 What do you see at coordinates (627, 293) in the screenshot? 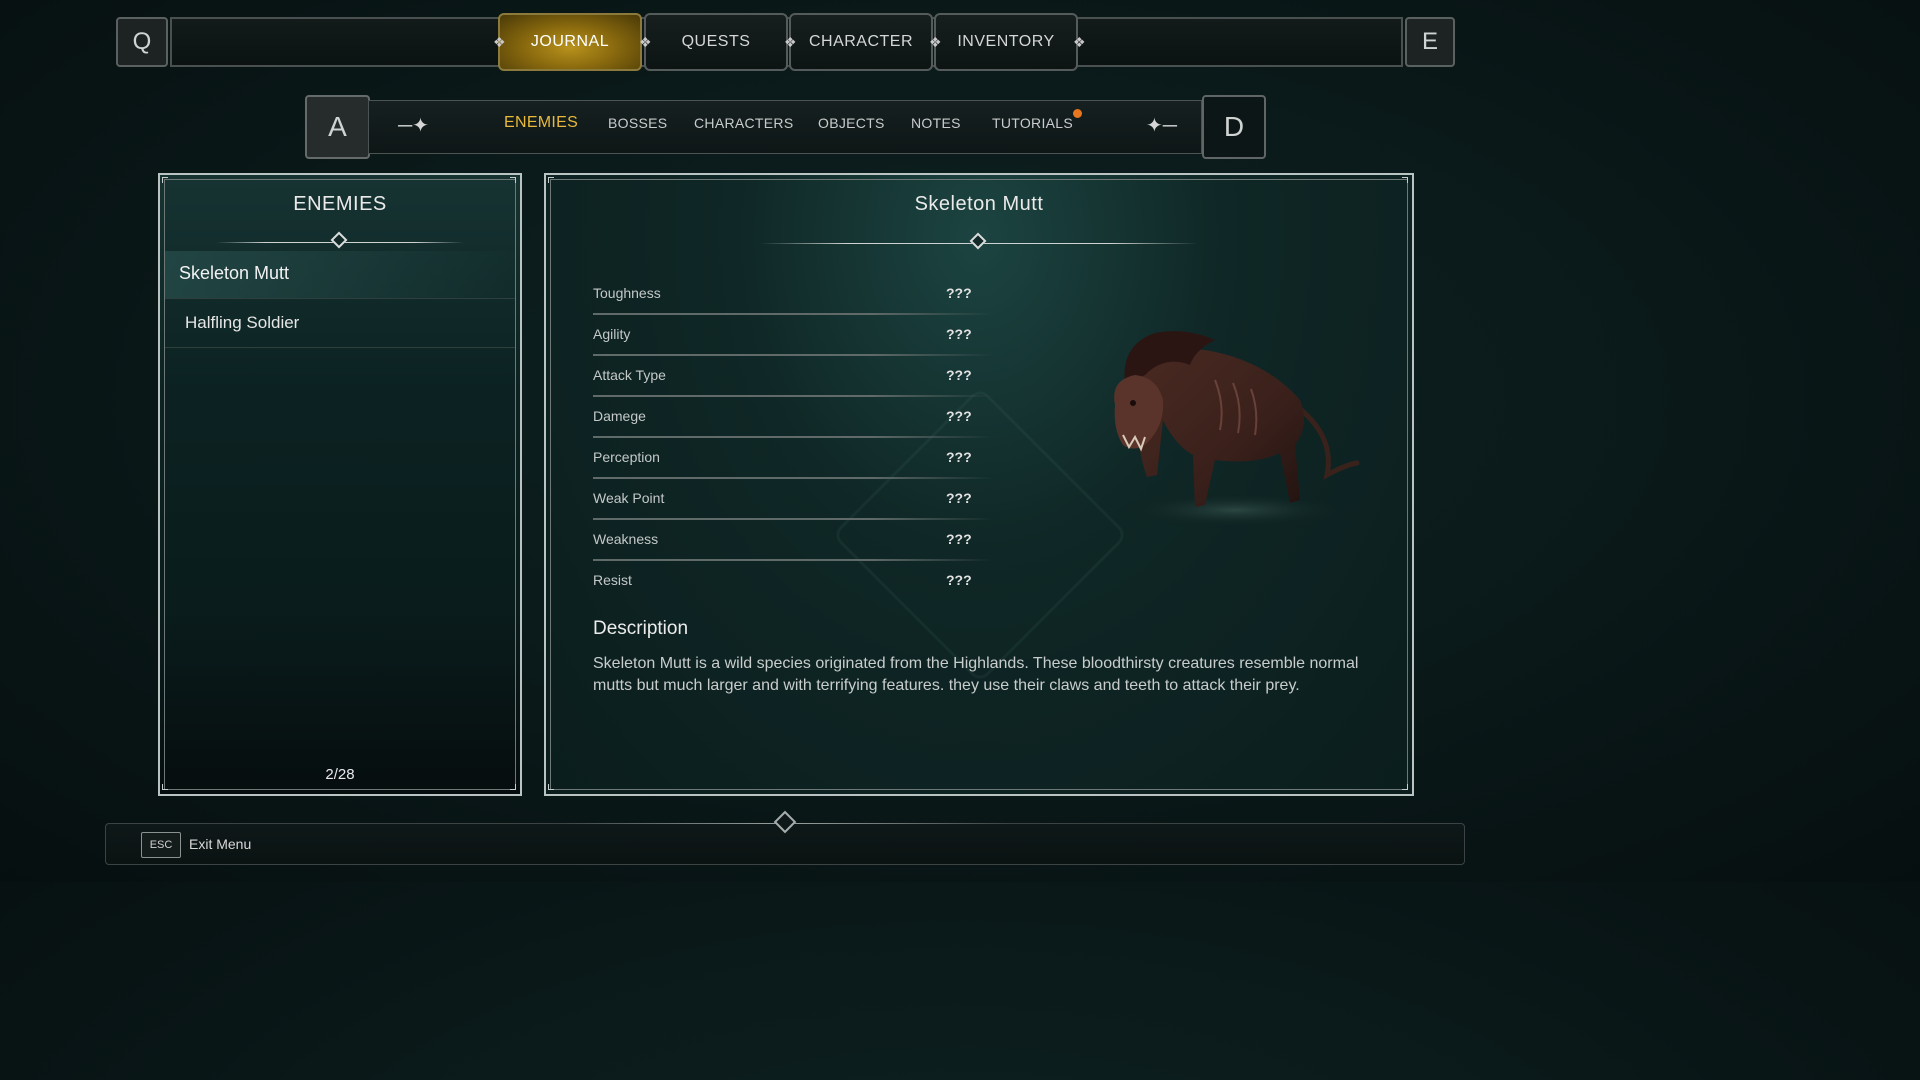
I see `stat-label: Toughness` at bounding box center [627, 293].